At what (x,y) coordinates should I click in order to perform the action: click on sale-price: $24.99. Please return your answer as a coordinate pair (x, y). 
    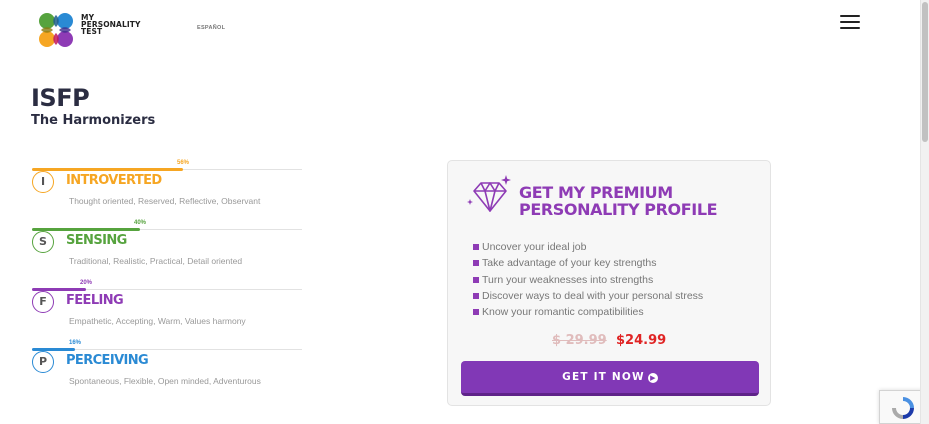
    Looking at the image, I should click on (641, 340).